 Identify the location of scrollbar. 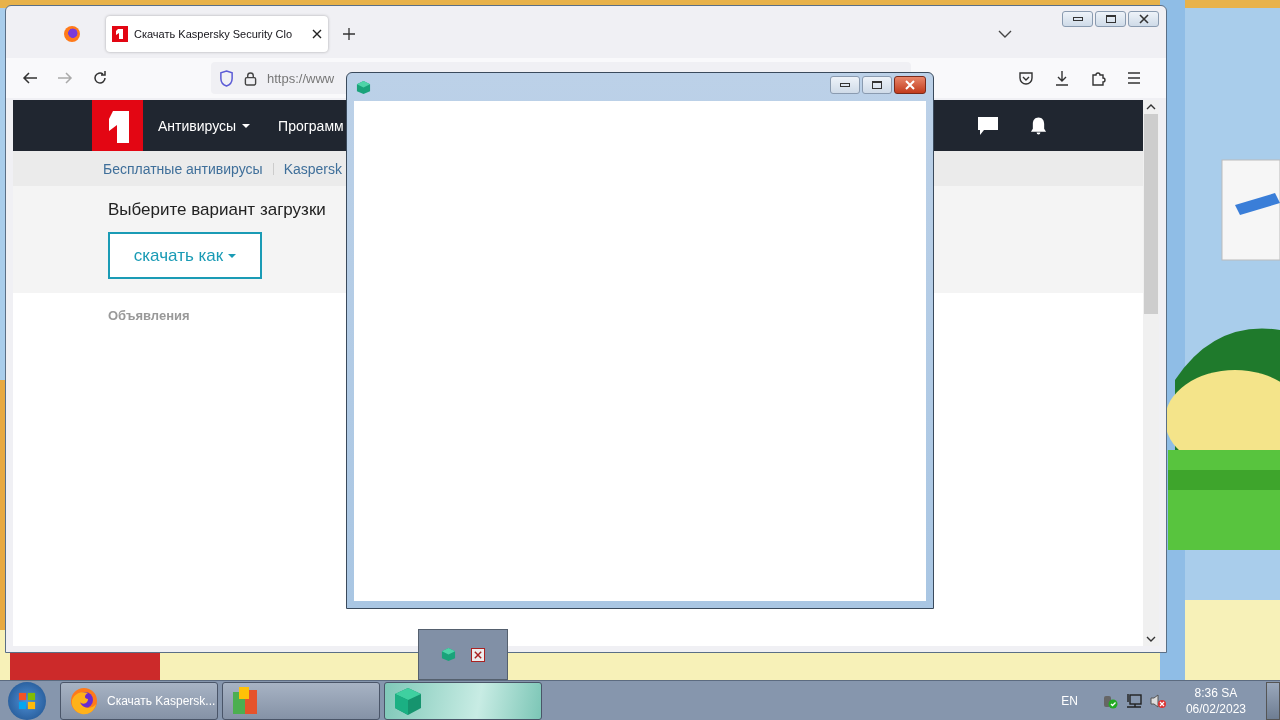
(1151, 373).